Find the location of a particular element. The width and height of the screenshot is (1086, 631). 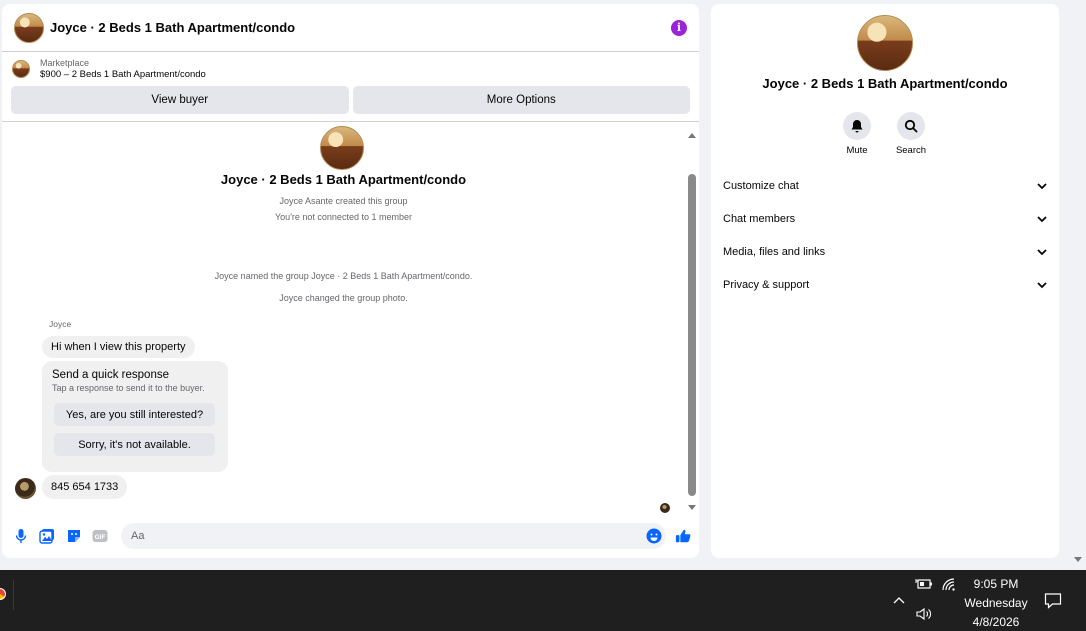

quick-response-subtitle: Tap a response to send it to the buyer. is located at coordinates (128, 388).